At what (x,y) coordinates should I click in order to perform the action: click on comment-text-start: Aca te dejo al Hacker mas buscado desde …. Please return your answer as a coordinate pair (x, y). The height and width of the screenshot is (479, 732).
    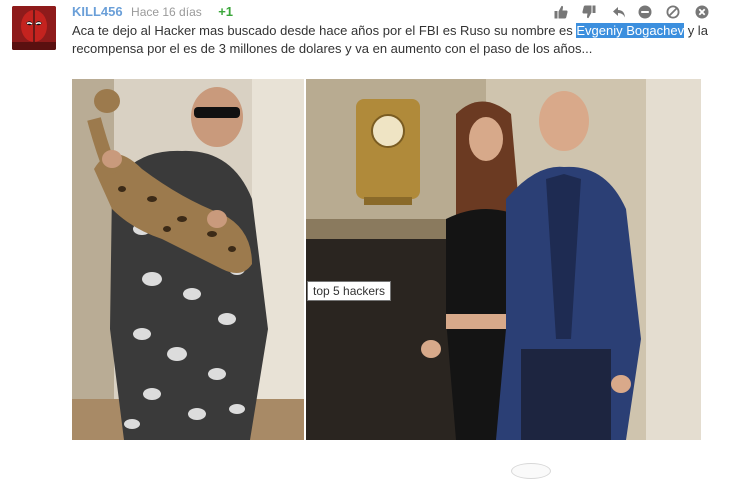
    Looking at the image, I should click on (324, 30).